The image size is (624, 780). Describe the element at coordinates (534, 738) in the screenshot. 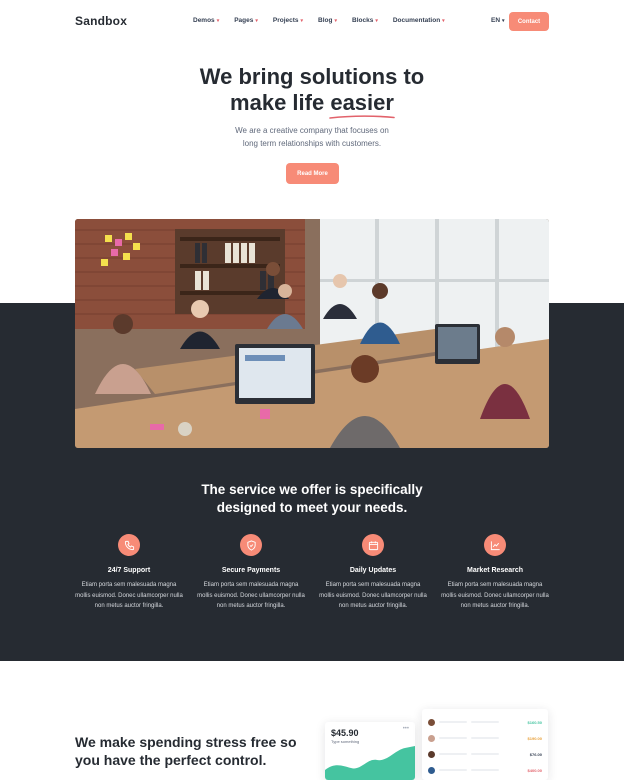

I see `transaction-amount: $190.00` at that location.